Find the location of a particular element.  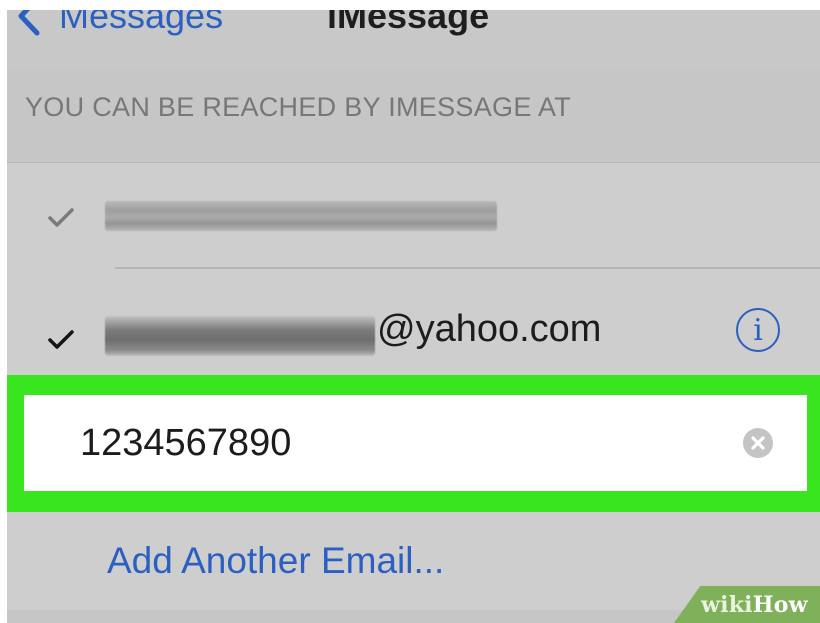

navigation-bar: Messages iMessage is located at coordinates (413, 40).